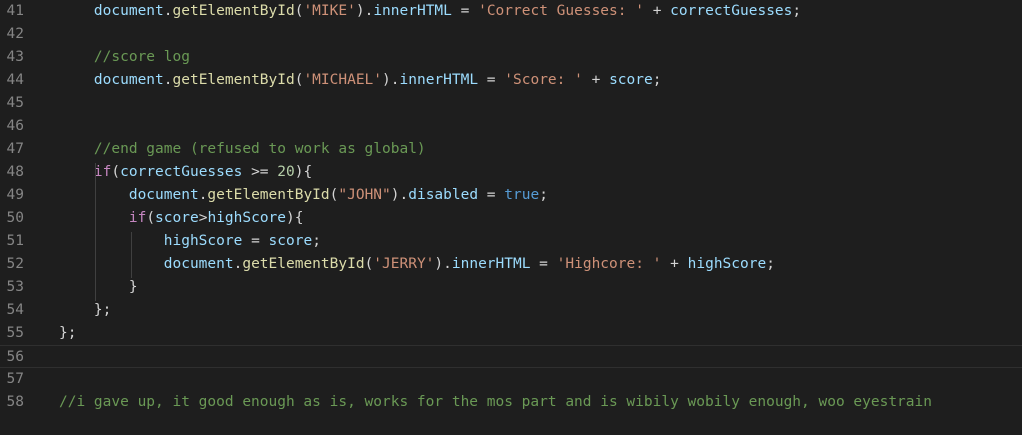  What do you see at coordinates (260, 172) in the screenshot?
I see `code-token: >=` at bounding box center [260, 172].